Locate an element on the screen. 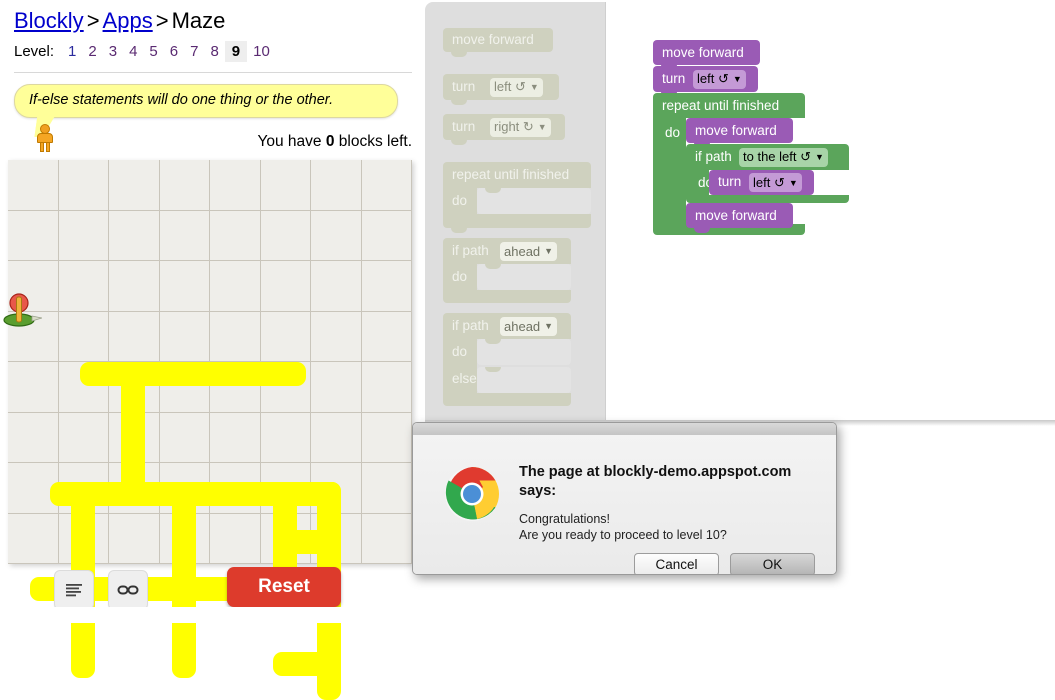  toolbox-block-repeat: repeat until finished is located at coordinates (517, 175).